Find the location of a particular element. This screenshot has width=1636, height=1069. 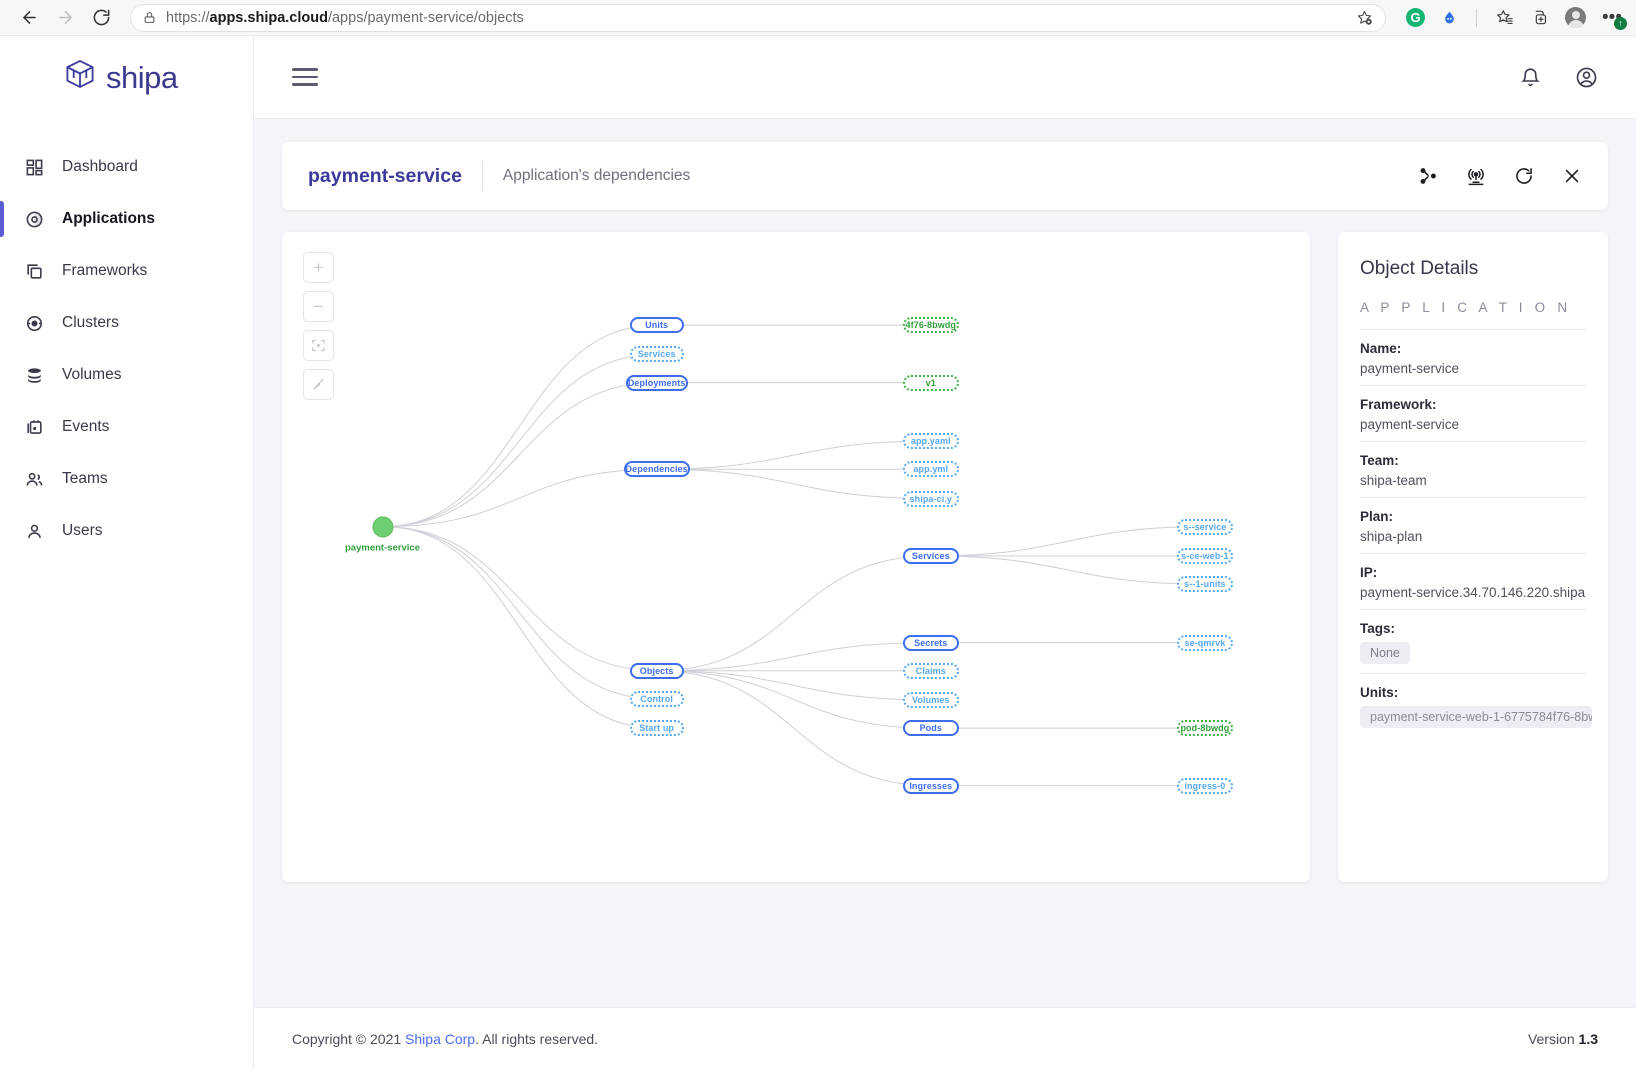

graph-node: s--service is located at coordinates (1204, 526).